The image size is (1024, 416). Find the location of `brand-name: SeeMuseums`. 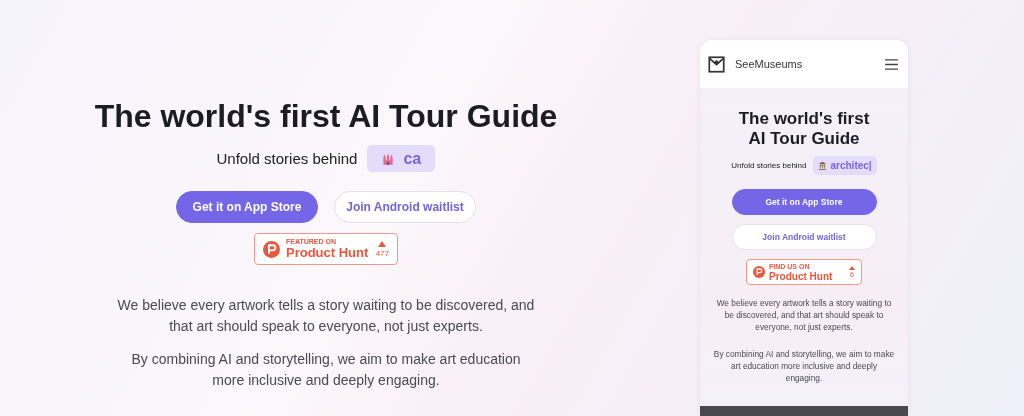

brand-name: SeeMuseums is located at coordinates (805, 64).